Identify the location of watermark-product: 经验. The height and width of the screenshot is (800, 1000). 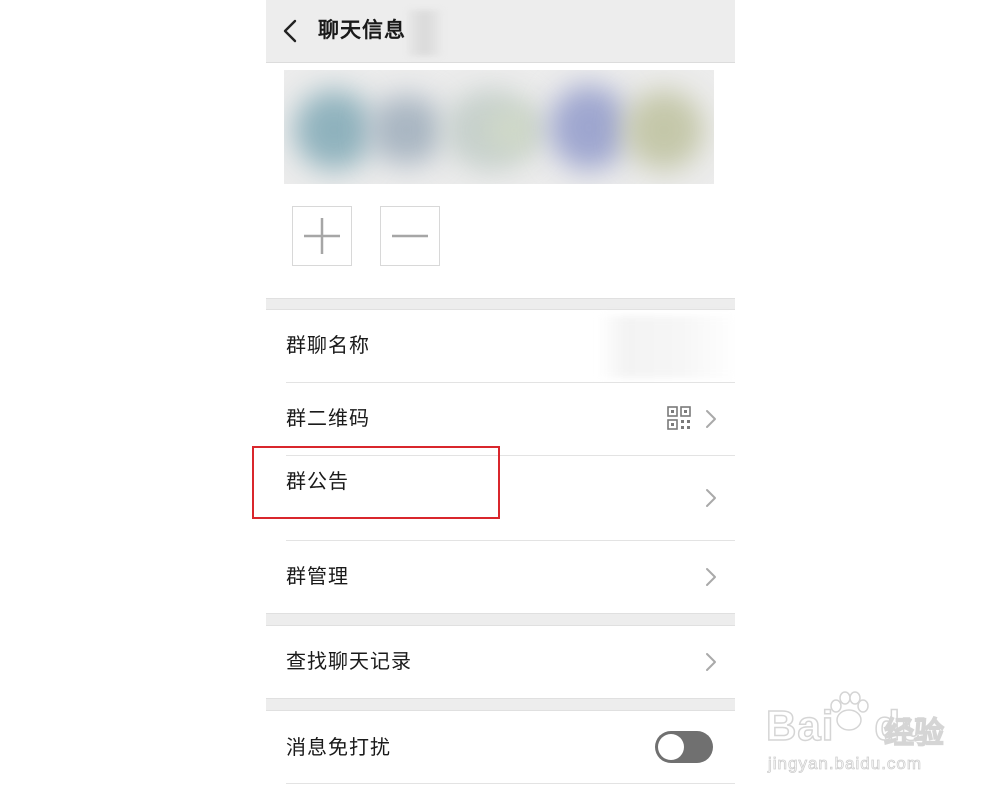
(913, 733).